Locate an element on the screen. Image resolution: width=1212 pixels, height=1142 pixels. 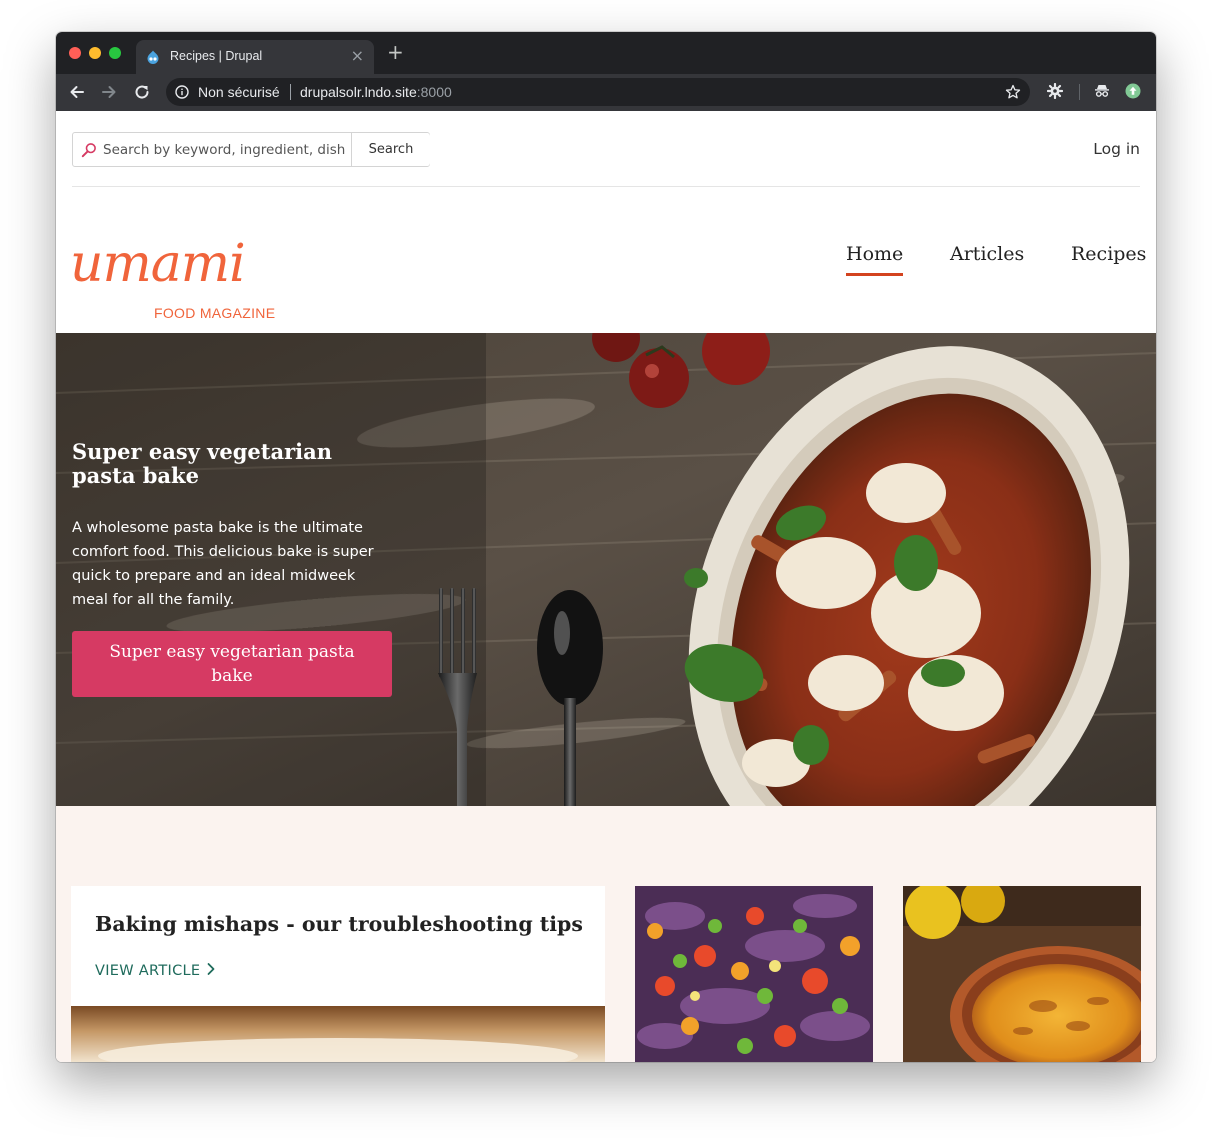
address-bar: Non sécurisé drupalsolr.lndo.site:8000 is located at coordinates (598, 92).